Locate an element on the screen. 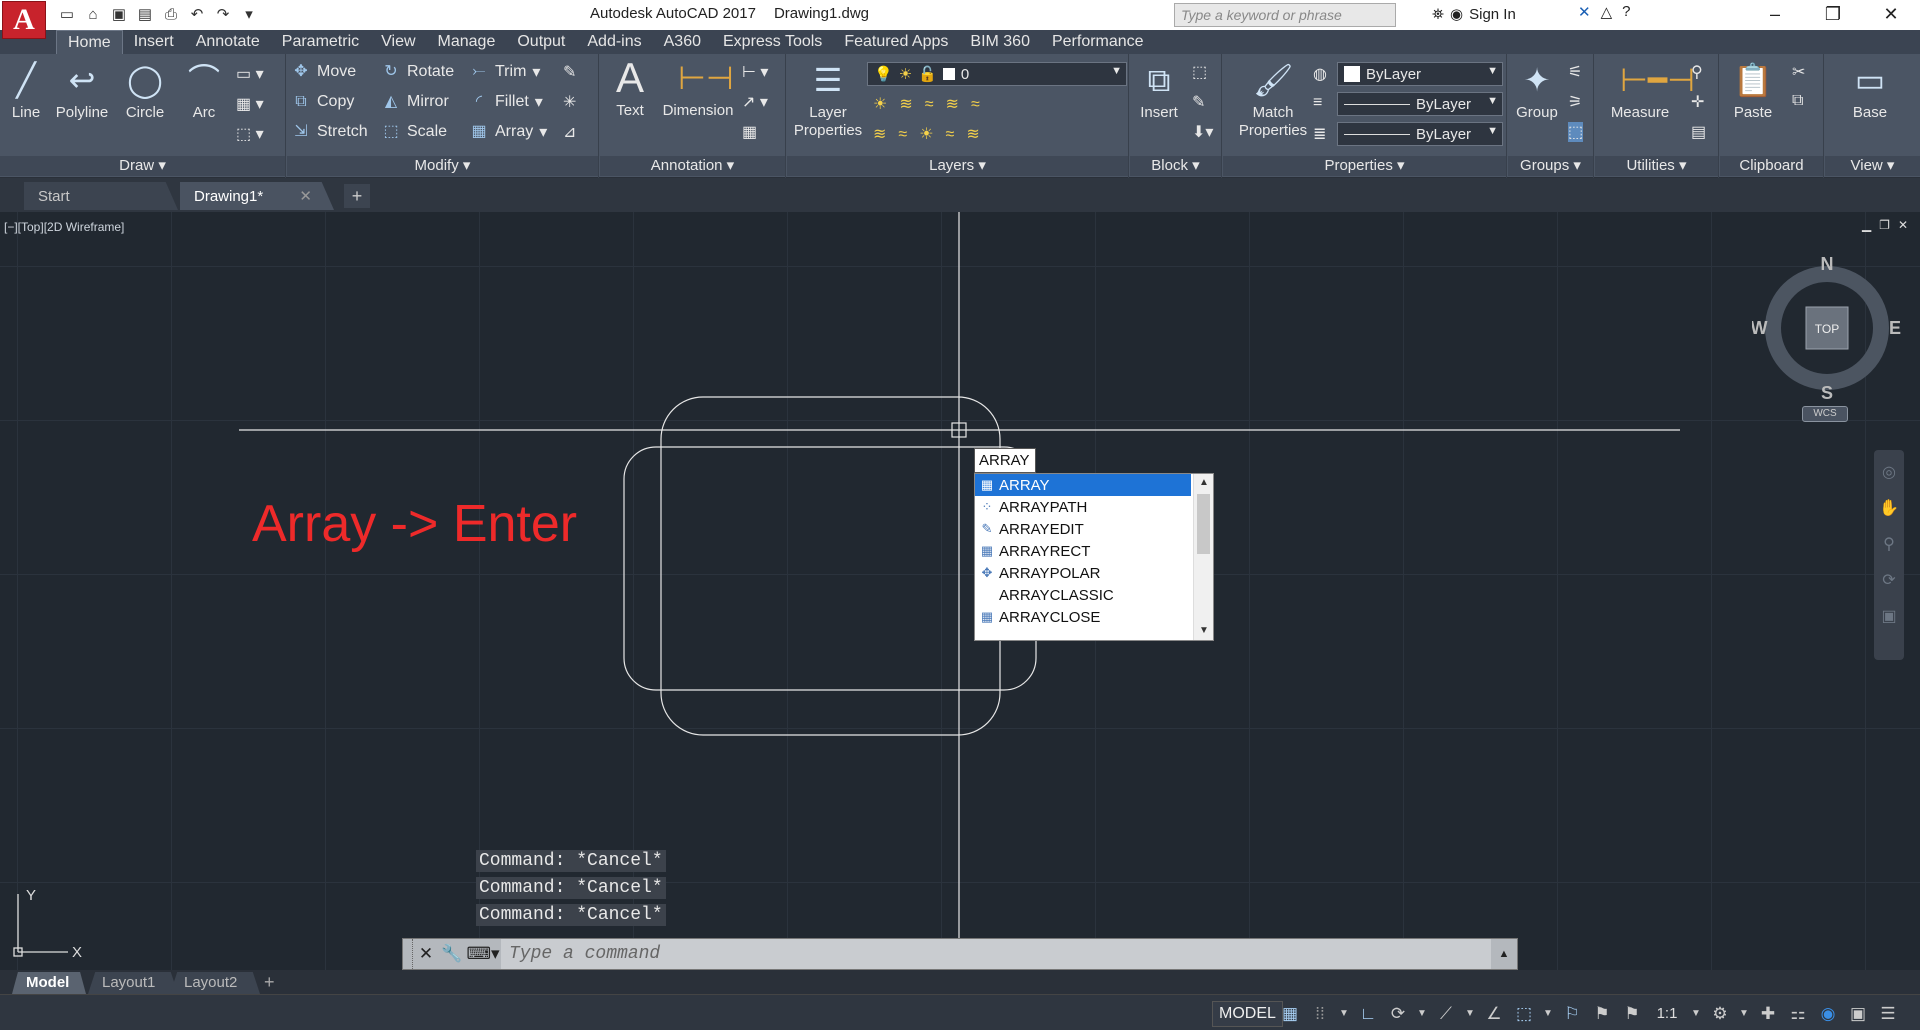 The width and height of the screenshot is (1920, 1030). utilities-panel-label: Utilities ▾ is located at coordinates (1656, 166).